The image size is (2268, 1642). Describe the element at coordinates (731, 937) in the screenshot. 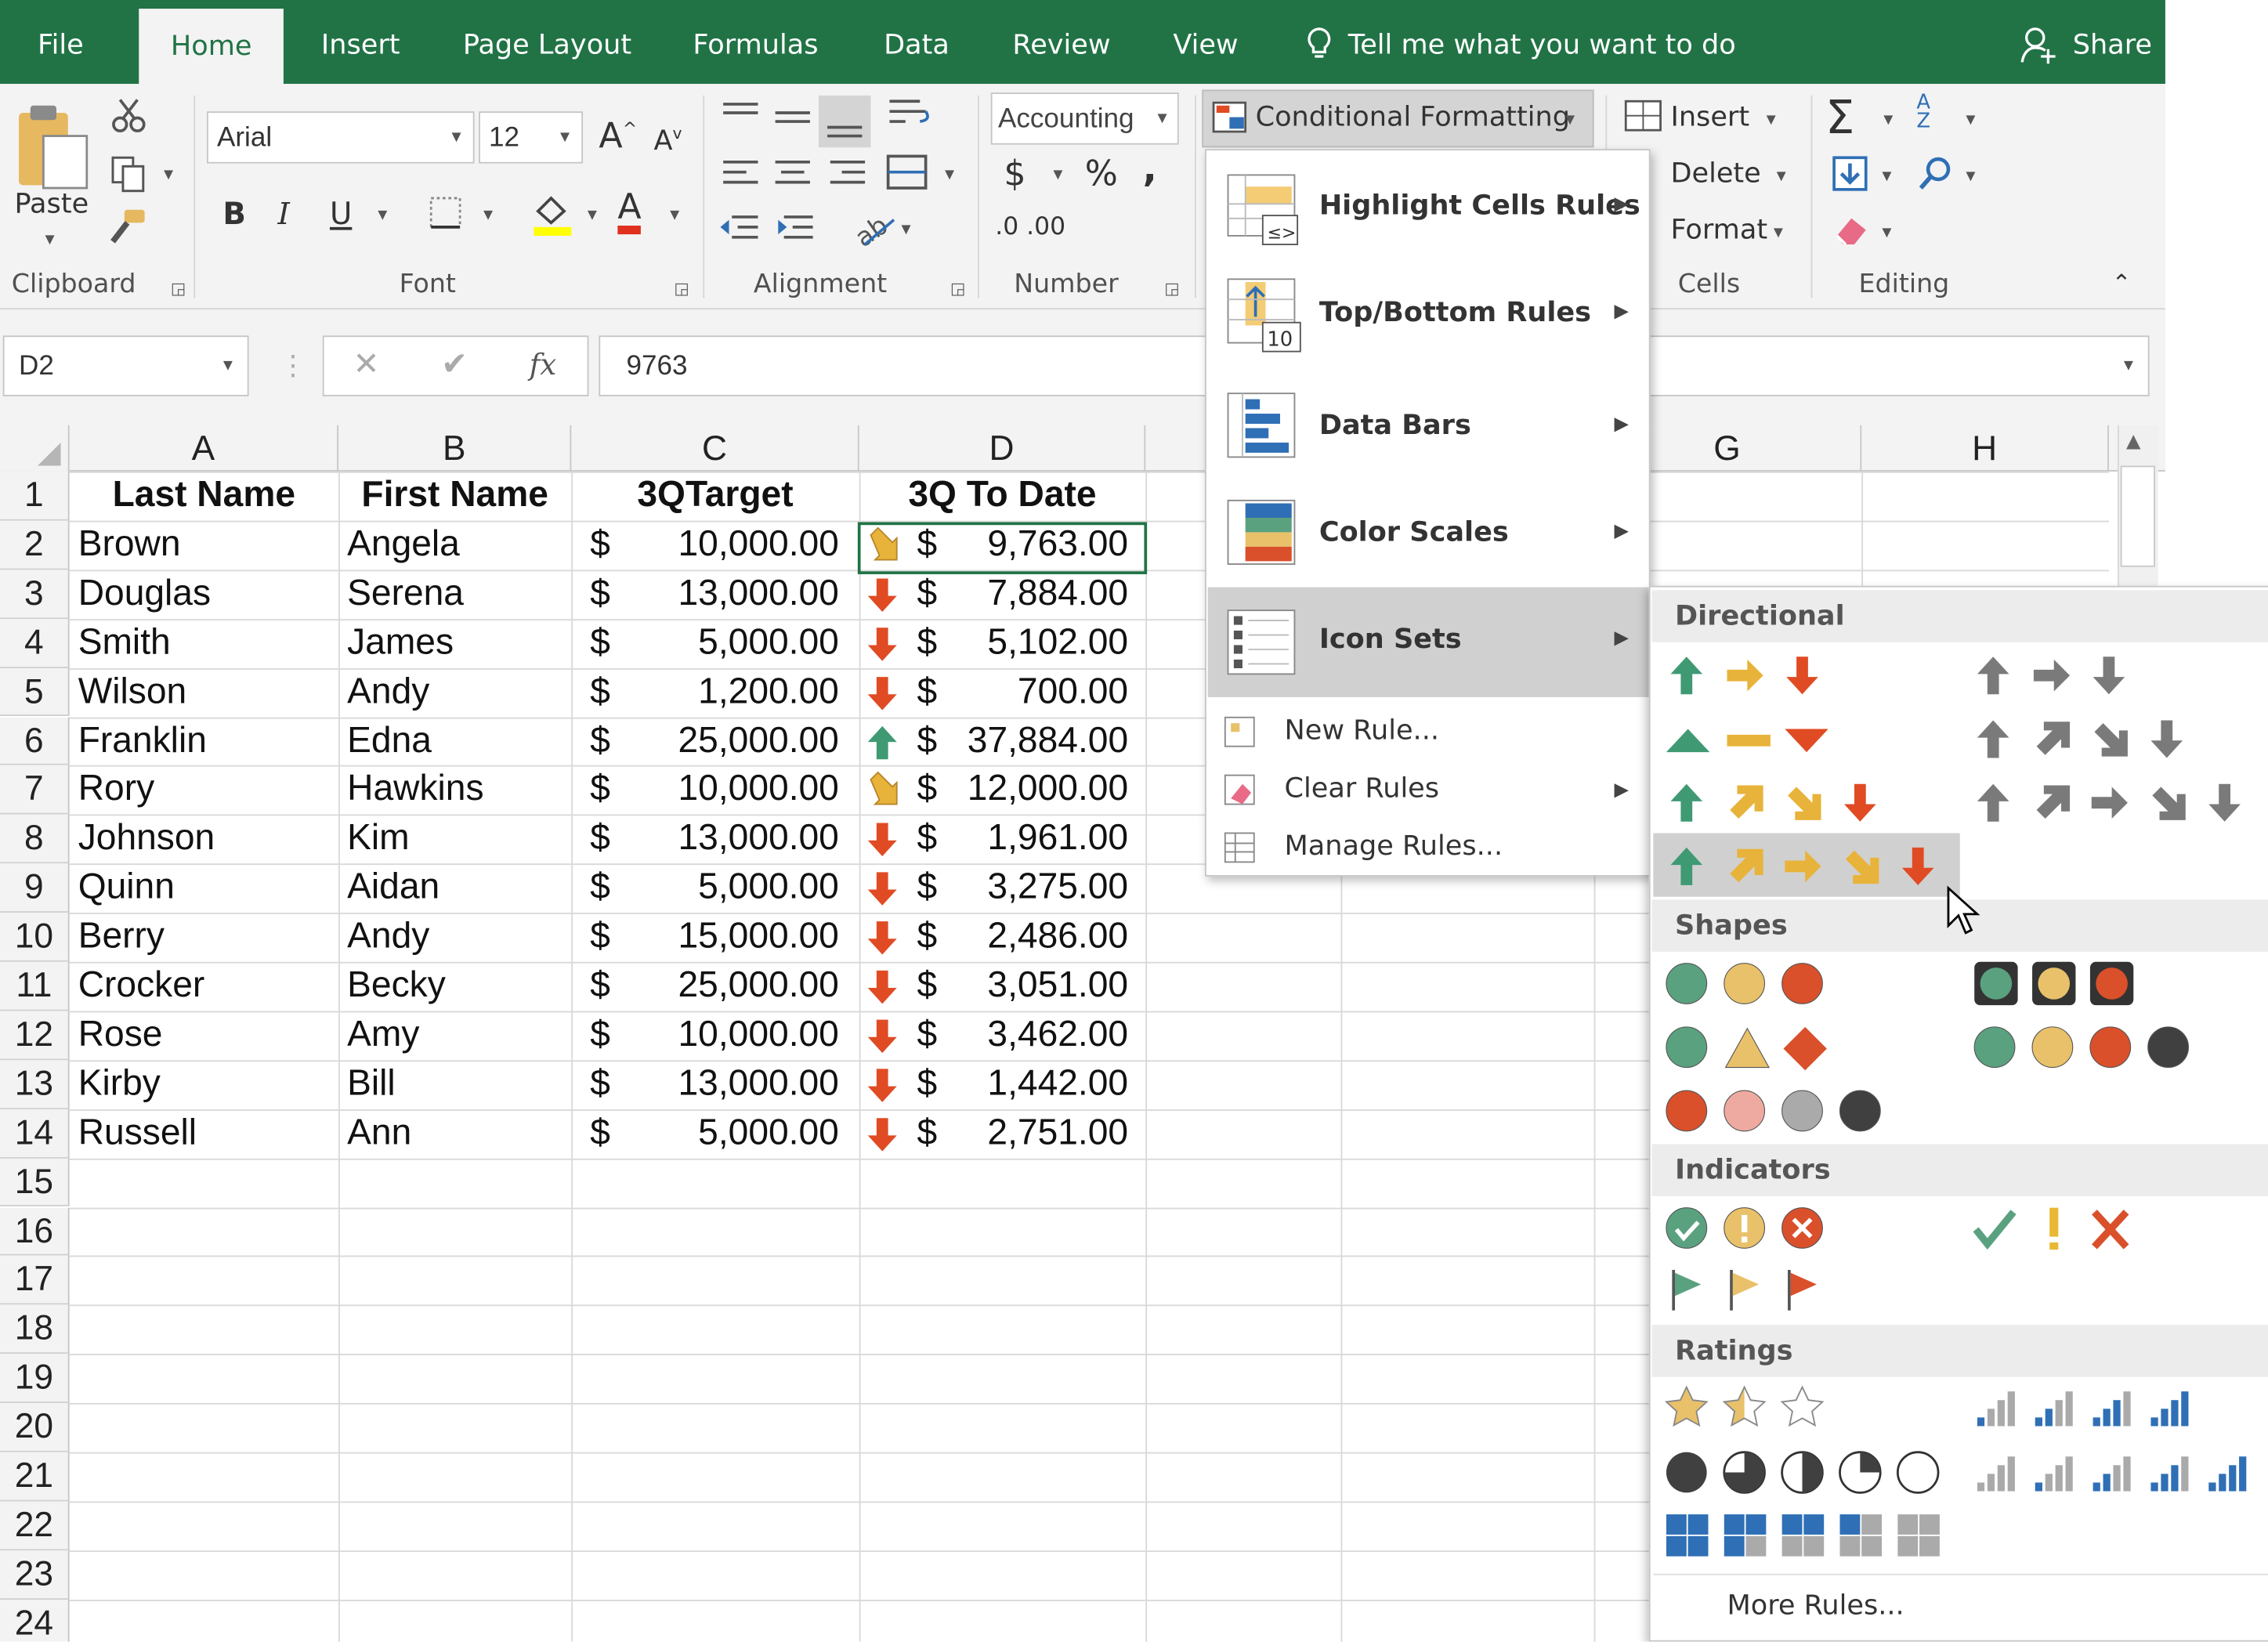

I see `cell-3q-target: 15,000.00` at that location.